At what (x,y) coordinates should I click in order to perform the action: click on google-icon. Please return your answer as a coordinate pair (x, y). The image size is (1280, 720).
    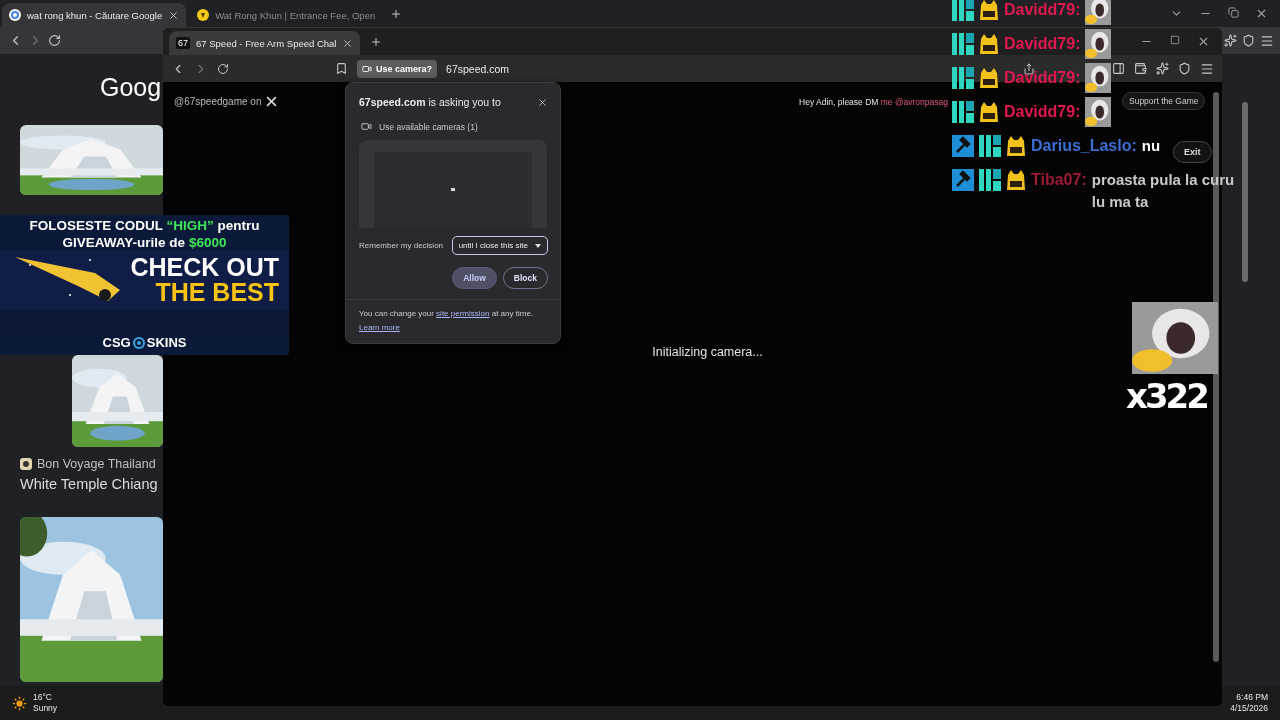
    Looking at the image, I should click on (15, 15).